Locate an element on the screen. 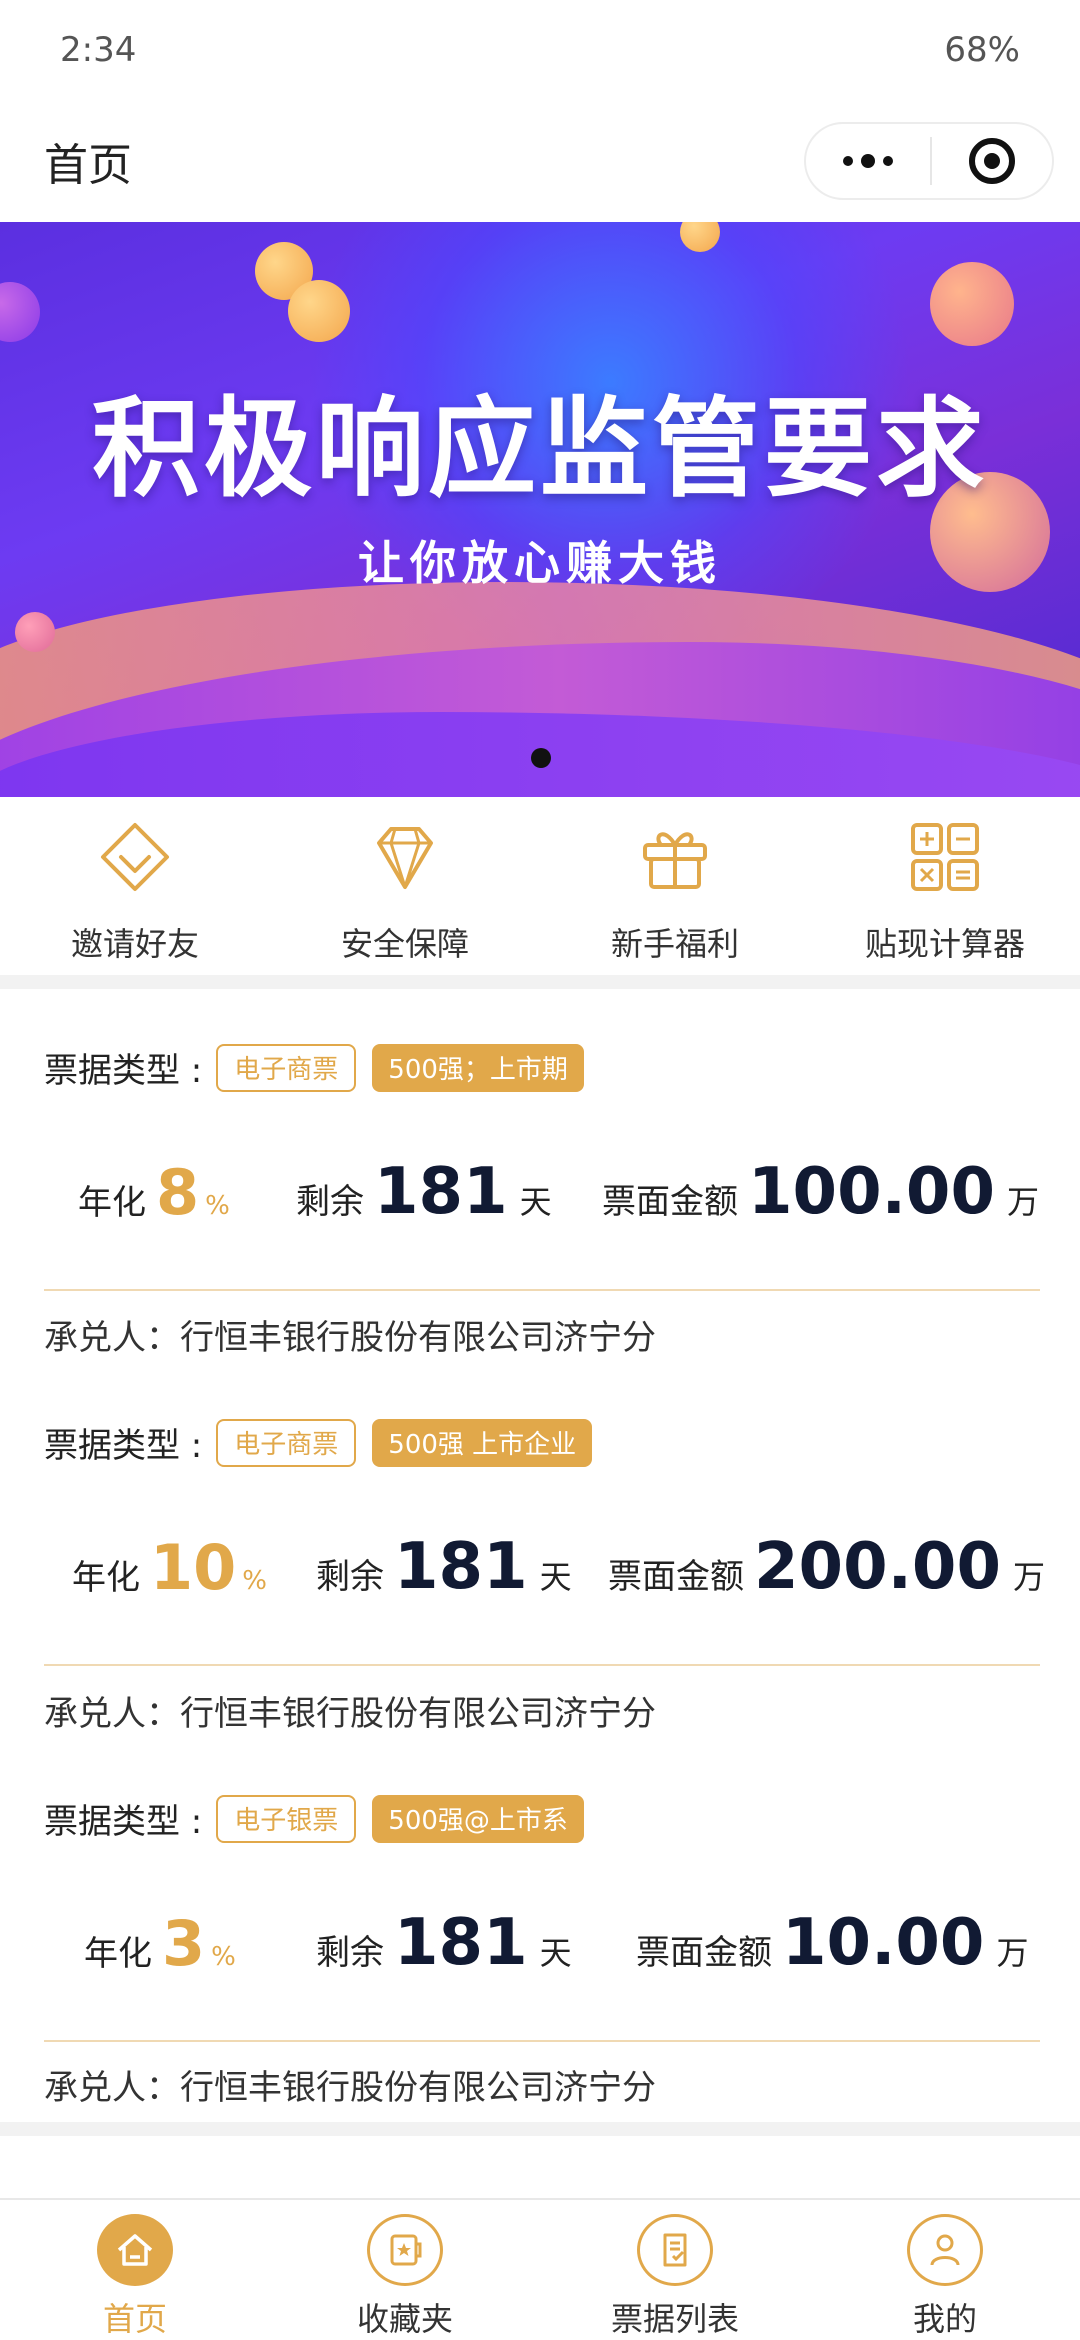  quick-link-security: 安全保障 is located at coordinates (405, 889).